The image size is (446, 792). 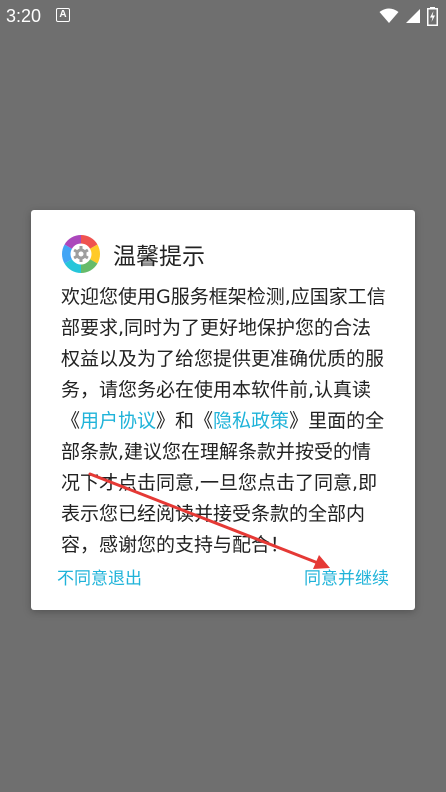 I want to click on app-gear-icon, so click(x=81, y=254).